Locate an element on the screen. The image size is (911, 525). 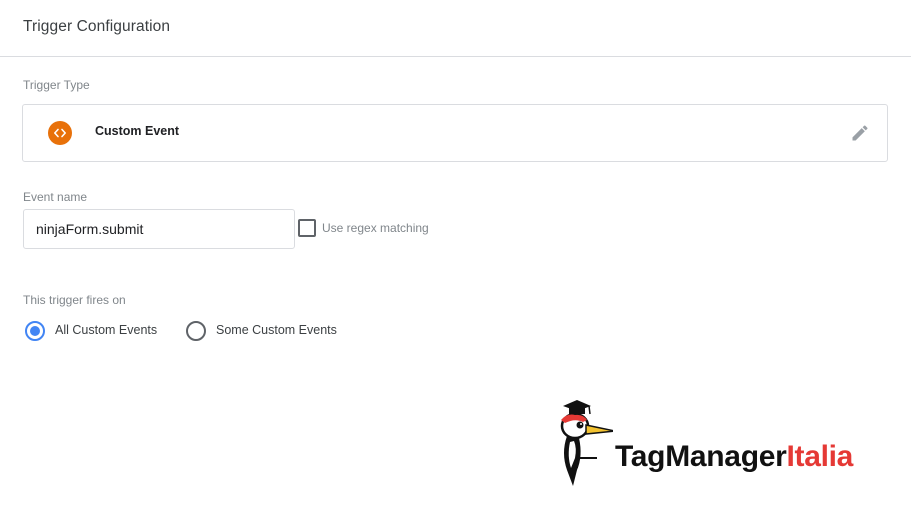
radio-all-custom-events-label: All Custom Events is located at coordinates (106, 330).